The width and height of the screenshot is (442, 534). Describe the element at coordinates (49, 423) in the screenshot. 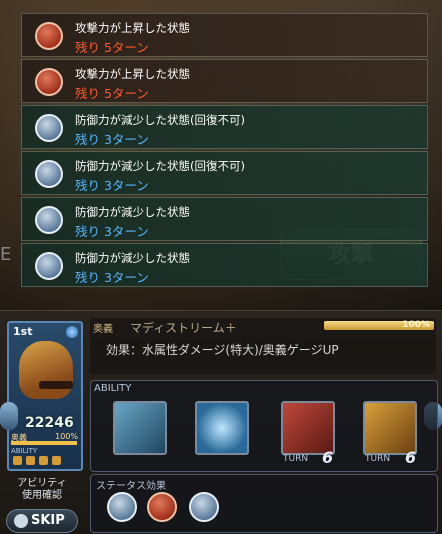

I see `character-hp: 22246` at that location.